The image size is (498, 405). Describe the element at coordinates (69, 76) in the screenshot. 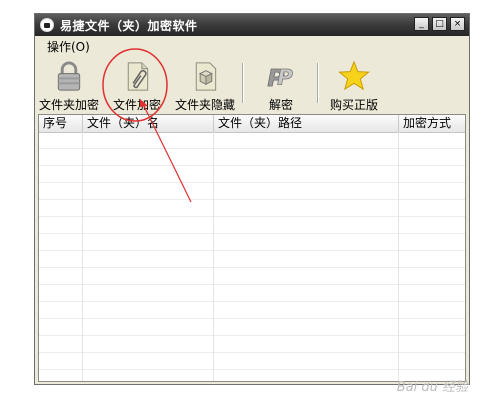

I see `padlock-icon` at that location.